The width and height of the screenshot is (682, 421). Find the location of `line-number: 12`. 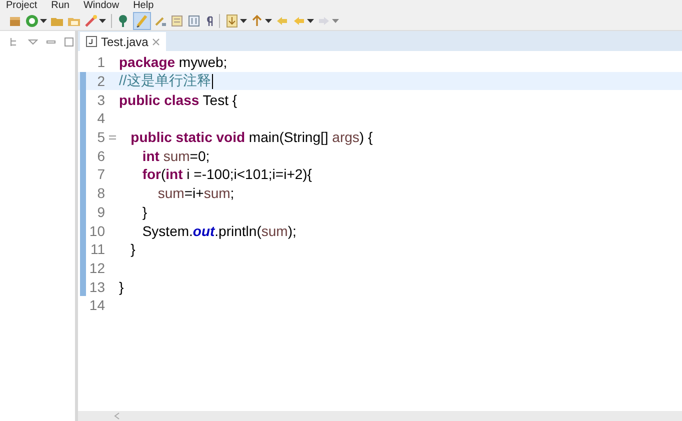

line-number: 12 is located at coordinates (96, 268).